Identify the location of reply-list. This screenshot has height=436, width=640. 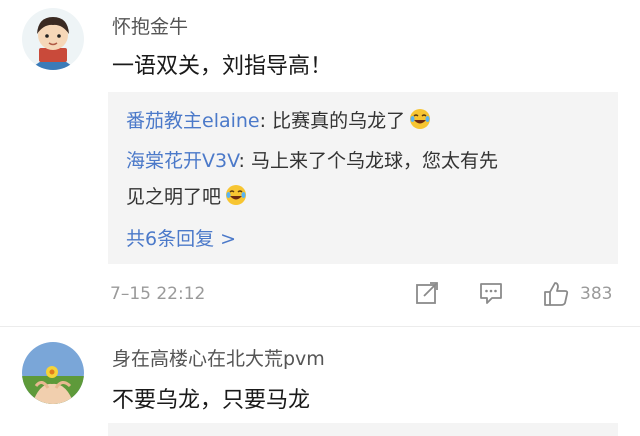
(363, 429).